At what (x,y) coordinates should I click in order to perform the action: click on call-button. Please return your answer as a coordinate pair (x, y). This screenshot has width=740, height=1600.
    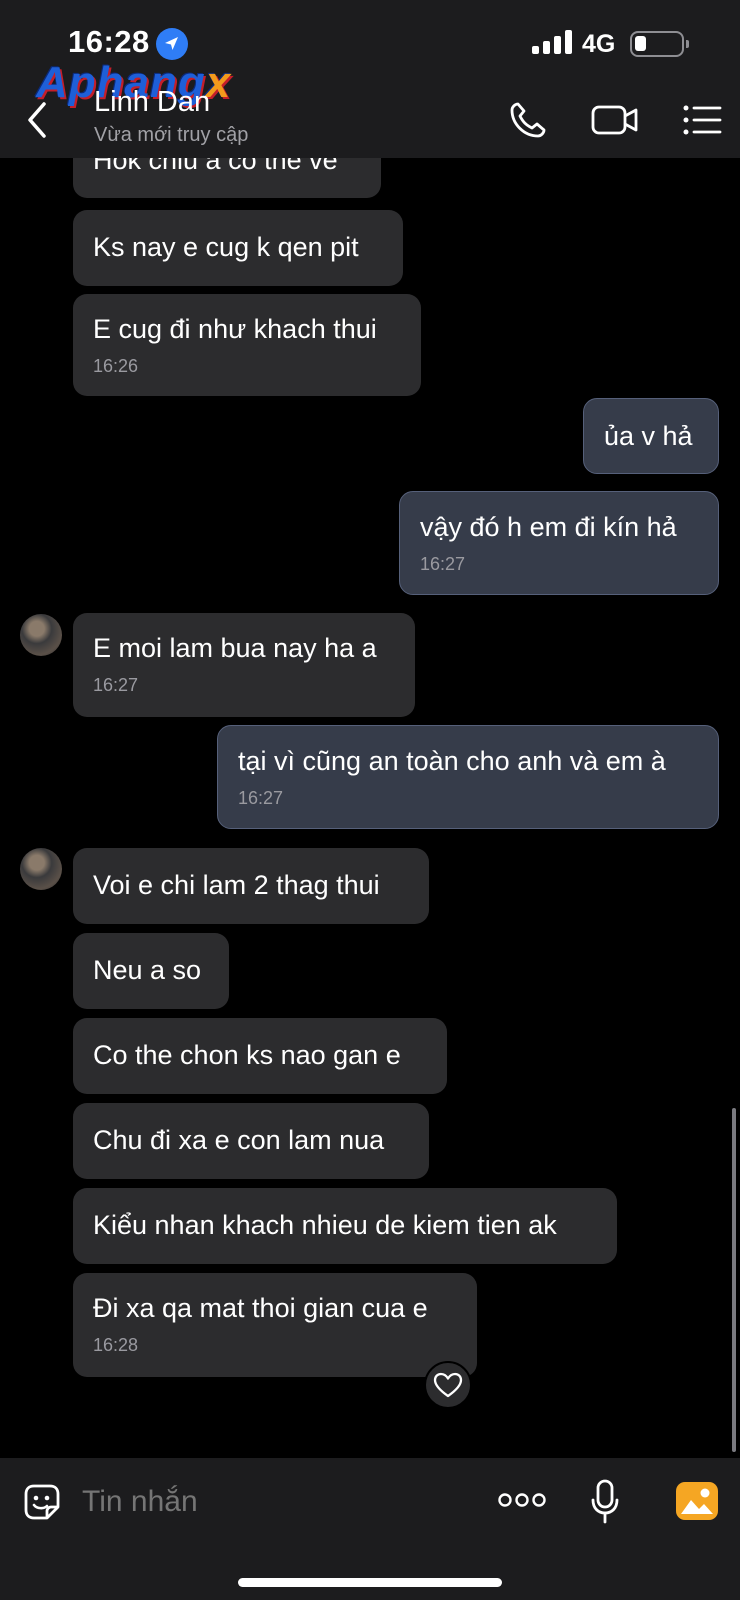
    Looking at the image, I should click on (528, 120).